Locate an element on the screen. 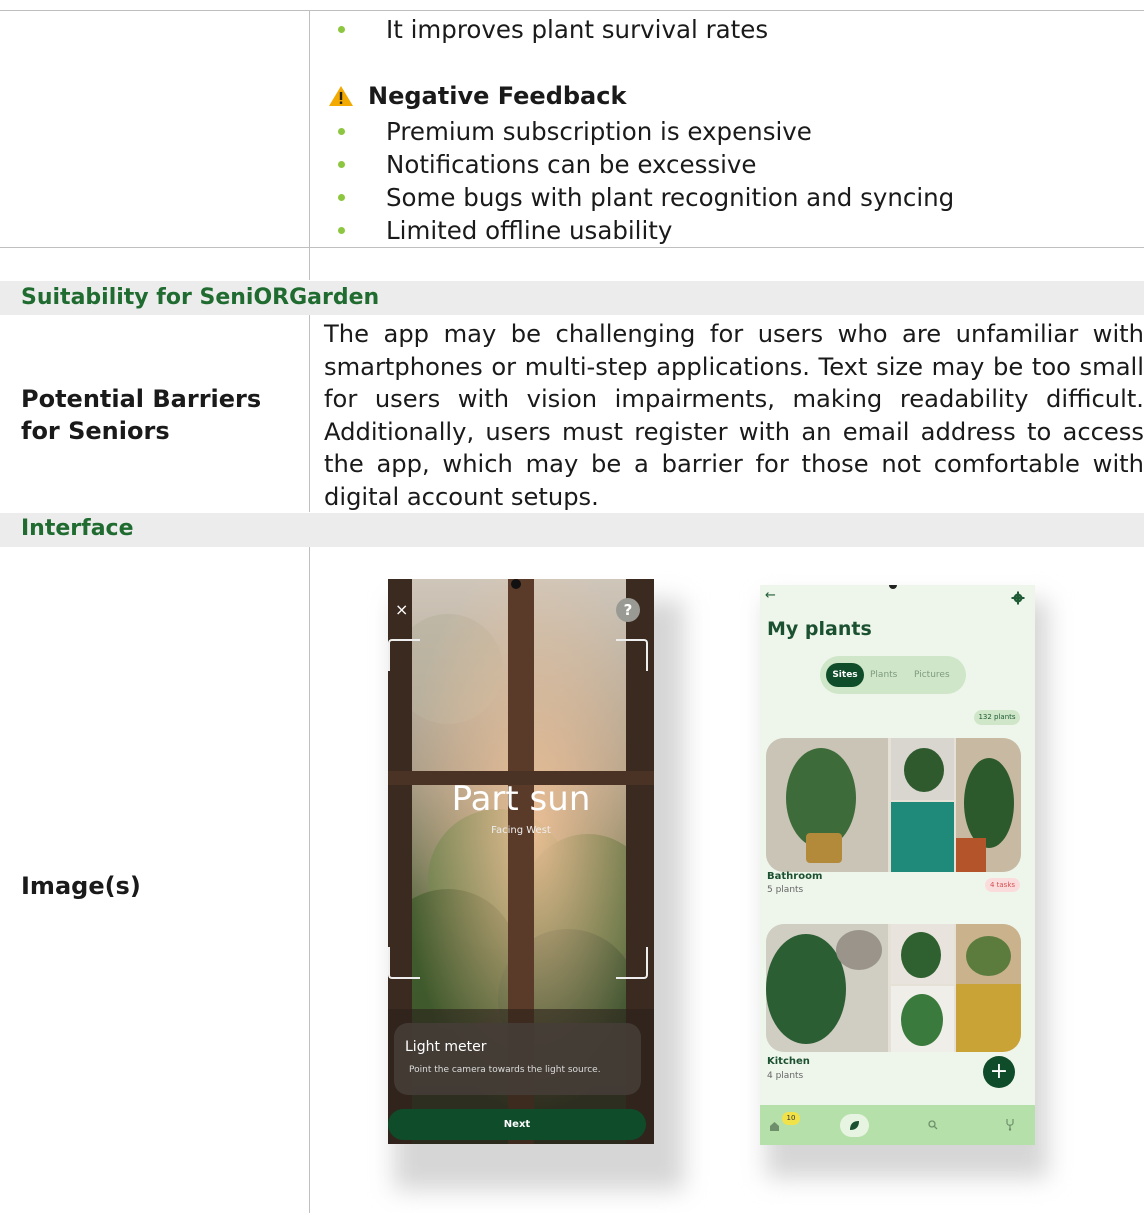  negative-feedback-heading: Negative Feedback is located at coordinates (477, 96).